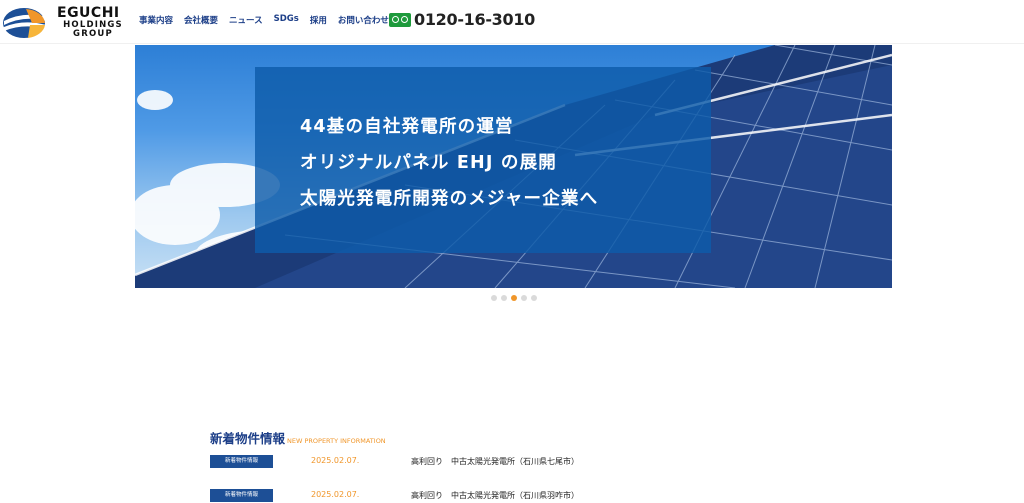 The height and width of the screenshot is (503, 1024). I want to click on nav-item-news: ニュース, so click(246, 20).